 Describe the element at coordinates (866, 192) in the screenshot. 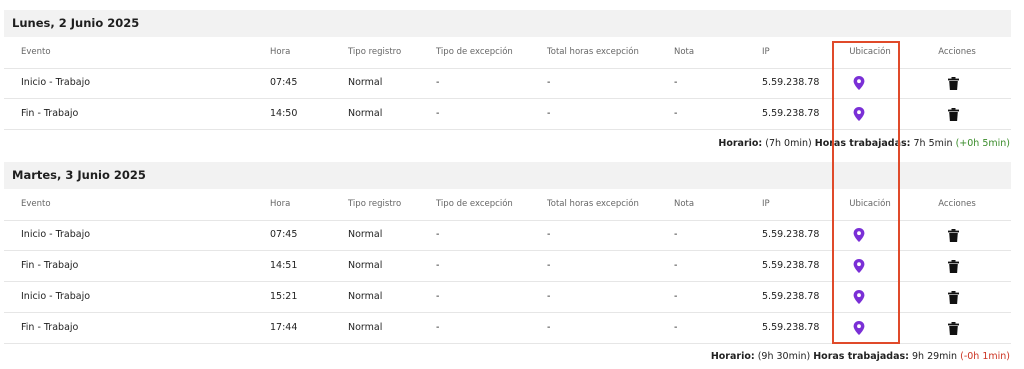

I see `ubicacion-highlight-box` at that location.